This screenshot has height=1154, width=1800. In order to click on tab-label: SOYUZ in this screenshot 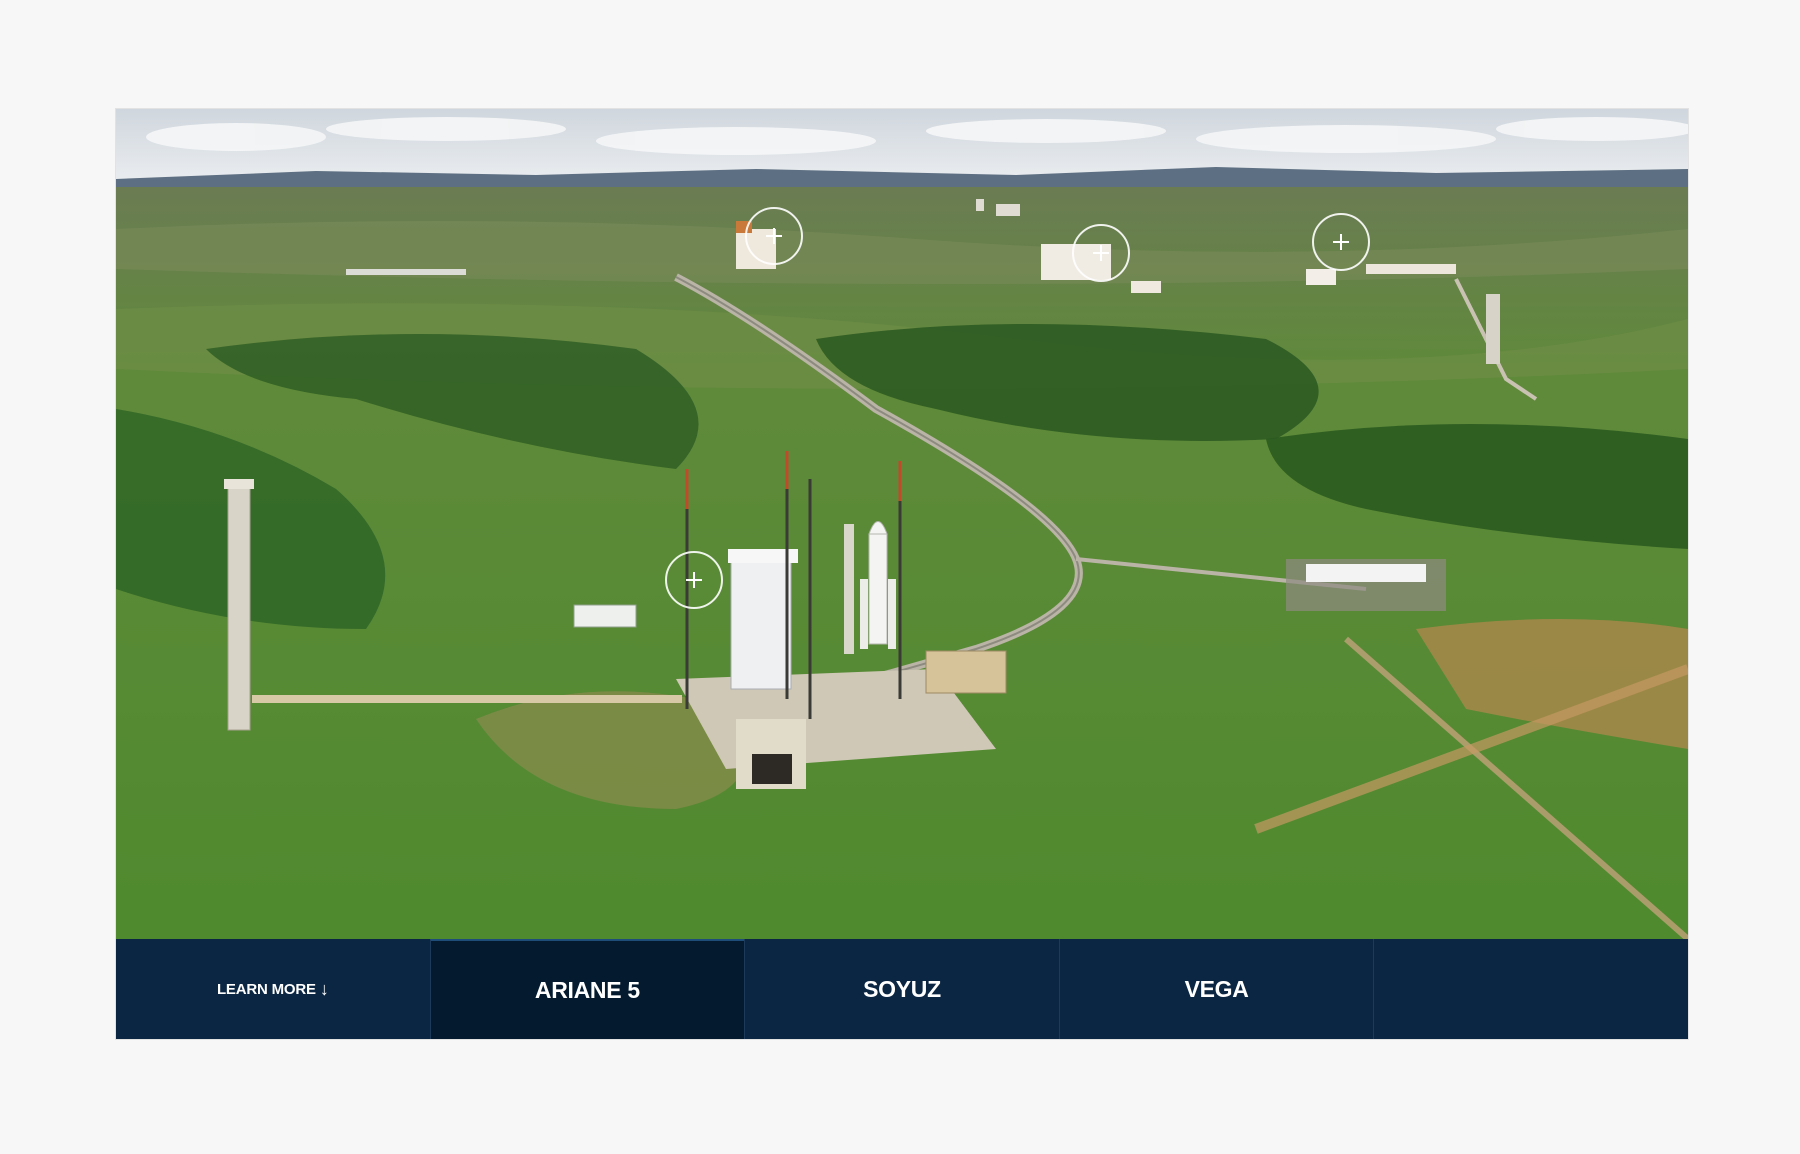, I will do `click(902, 988)`.